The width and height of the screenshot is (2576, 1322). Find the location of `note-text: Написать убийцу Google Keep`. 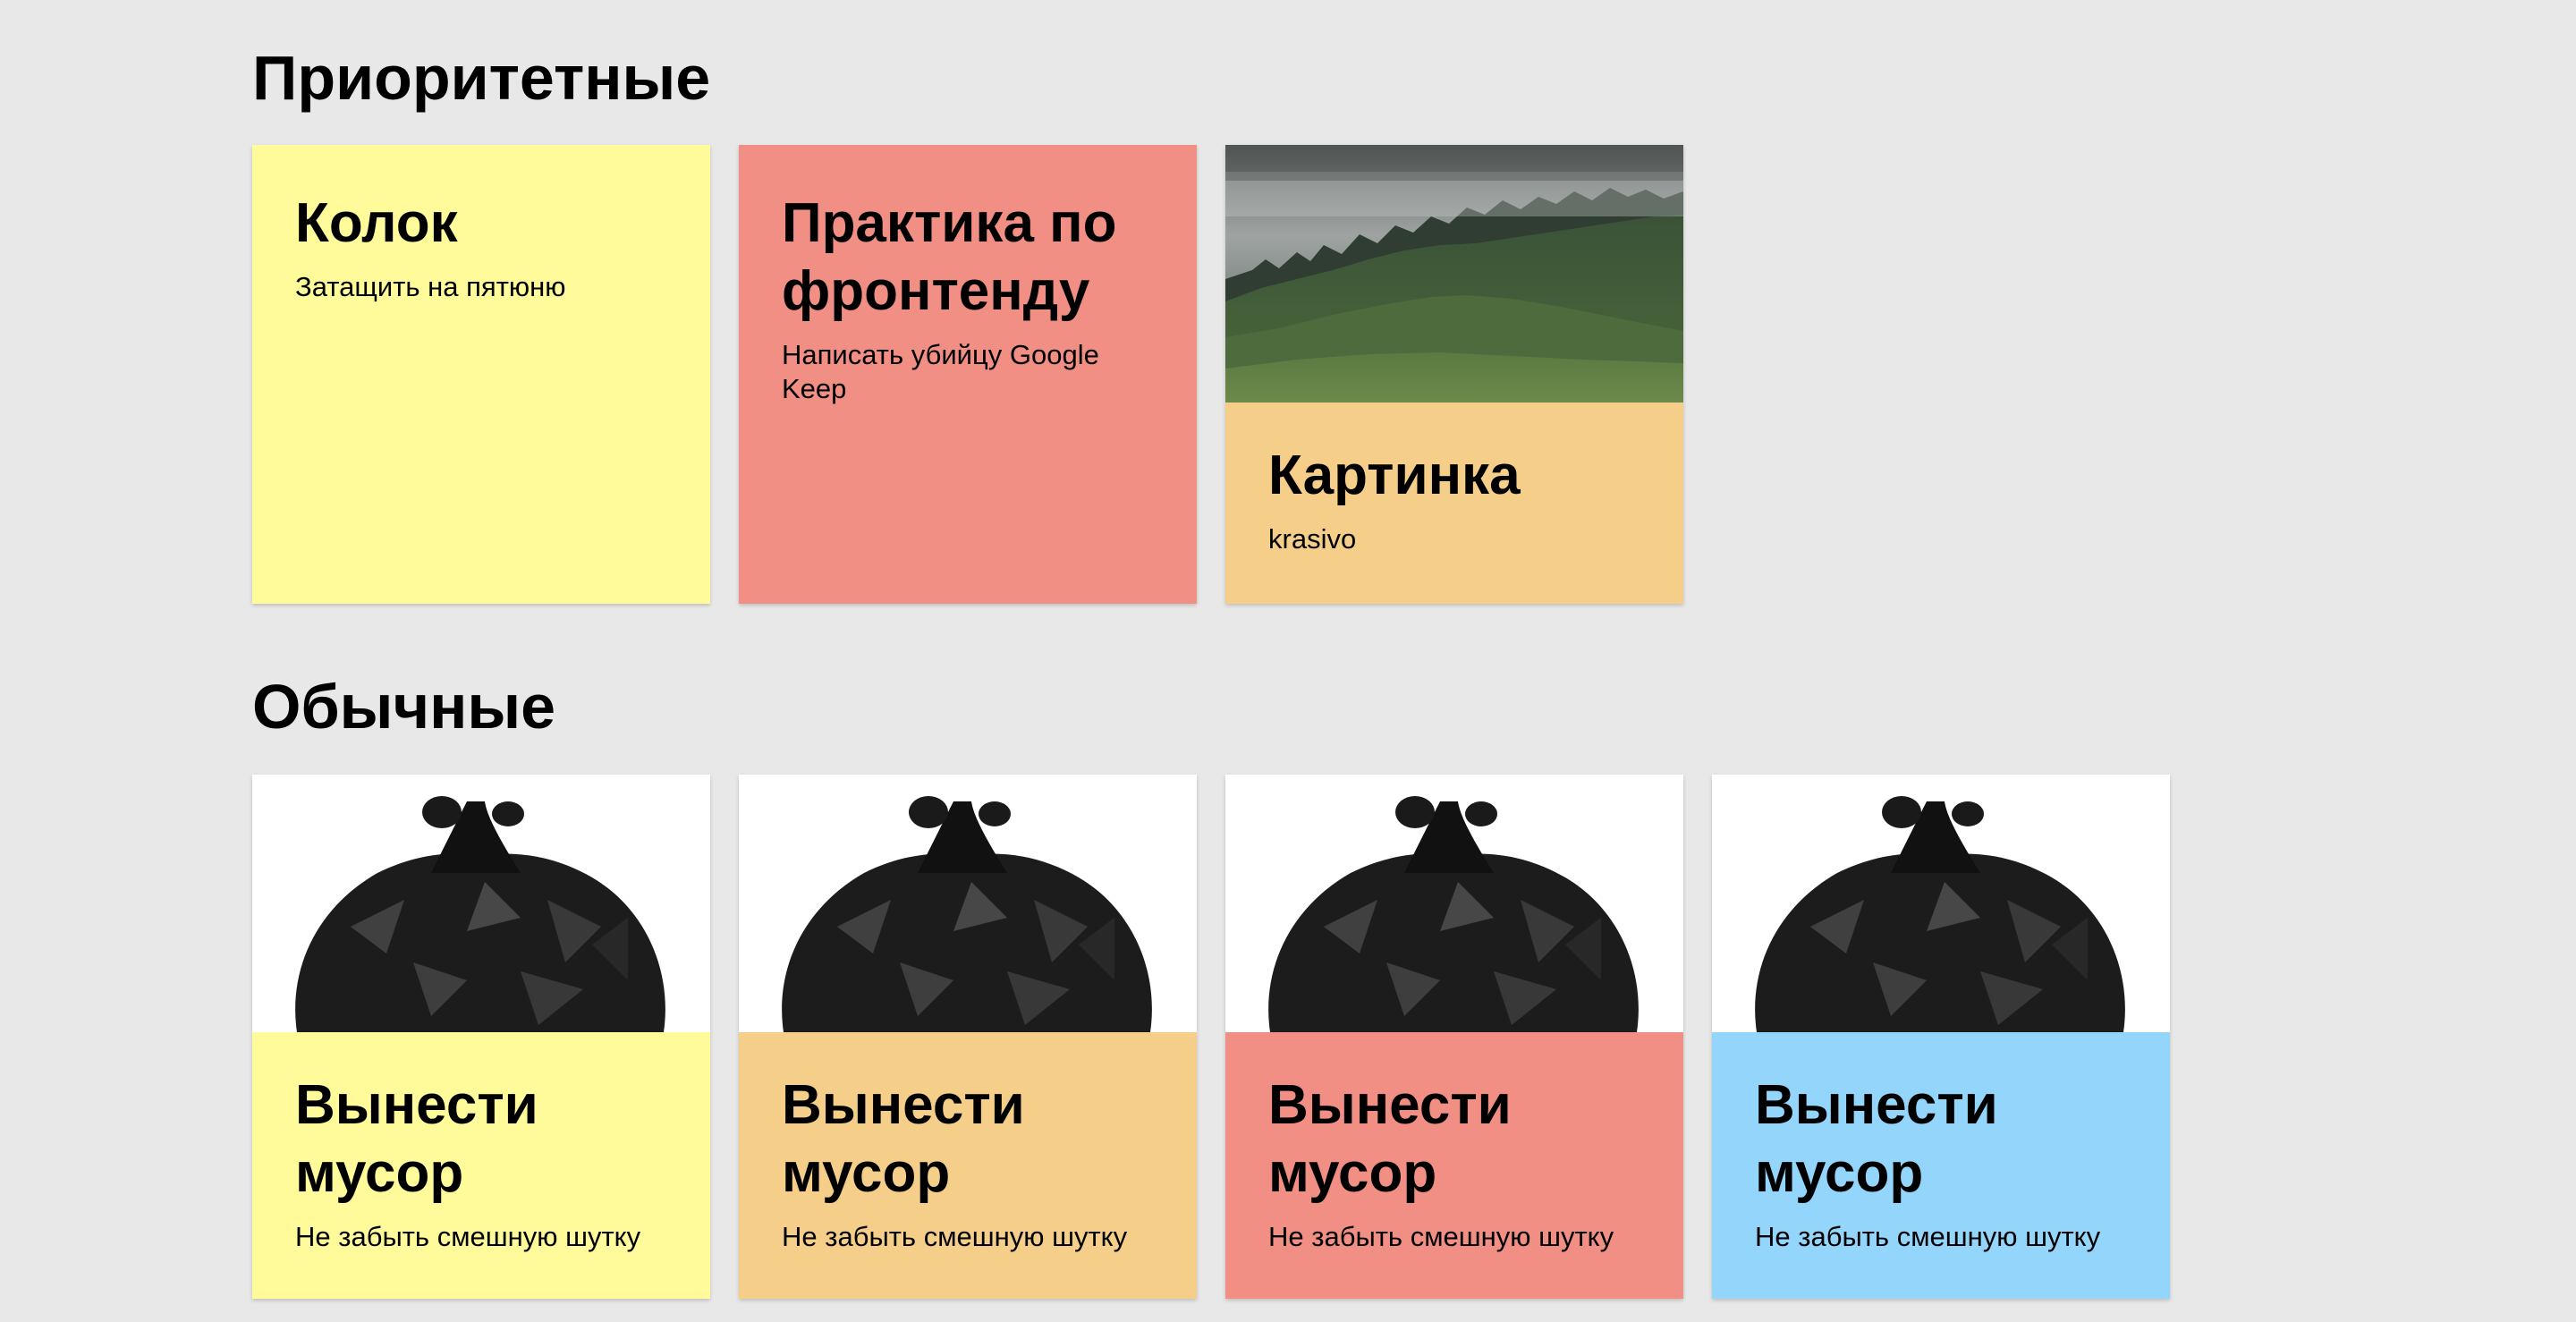

note-text: Написать убийцу Google Keep is located at coordinates (940, 371).